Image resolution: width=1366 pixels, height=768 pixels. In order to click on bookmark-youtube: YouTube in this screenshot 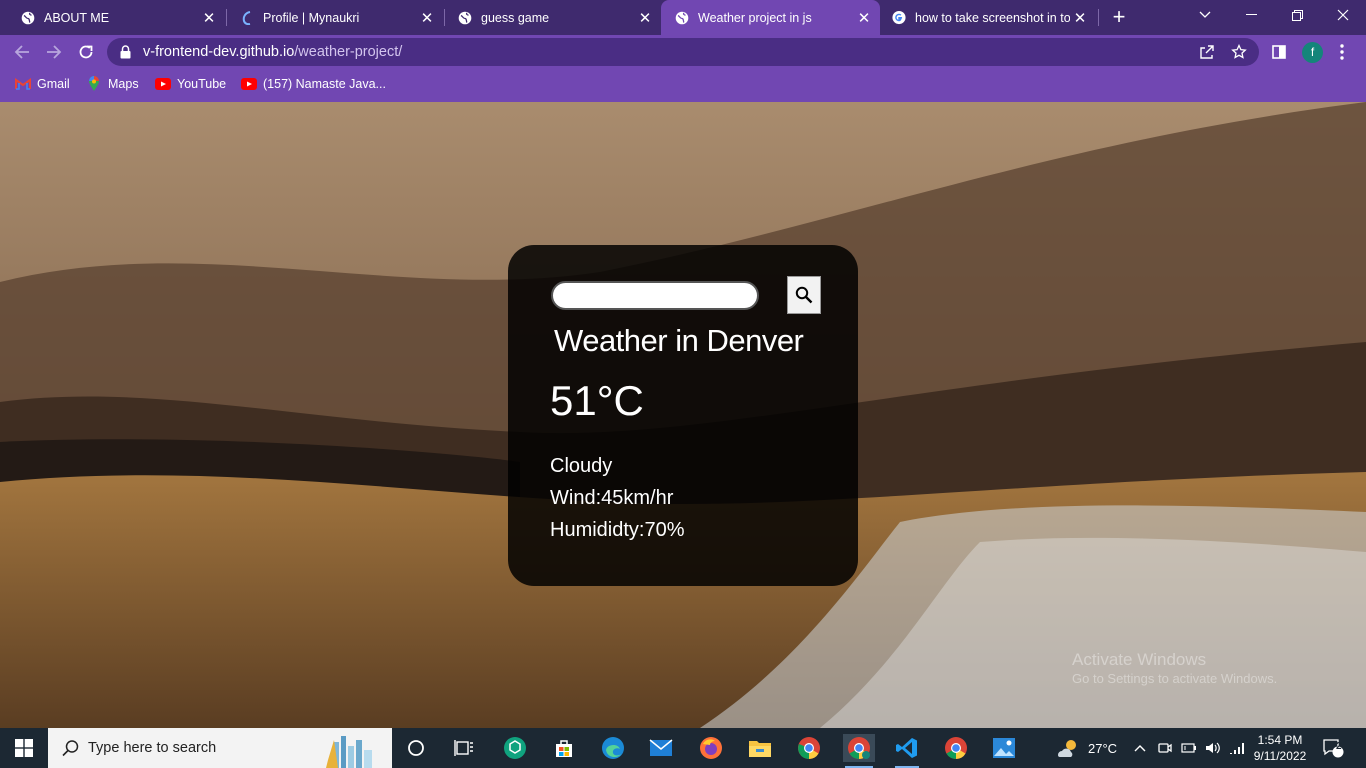, I will do `click(190, 84)`.